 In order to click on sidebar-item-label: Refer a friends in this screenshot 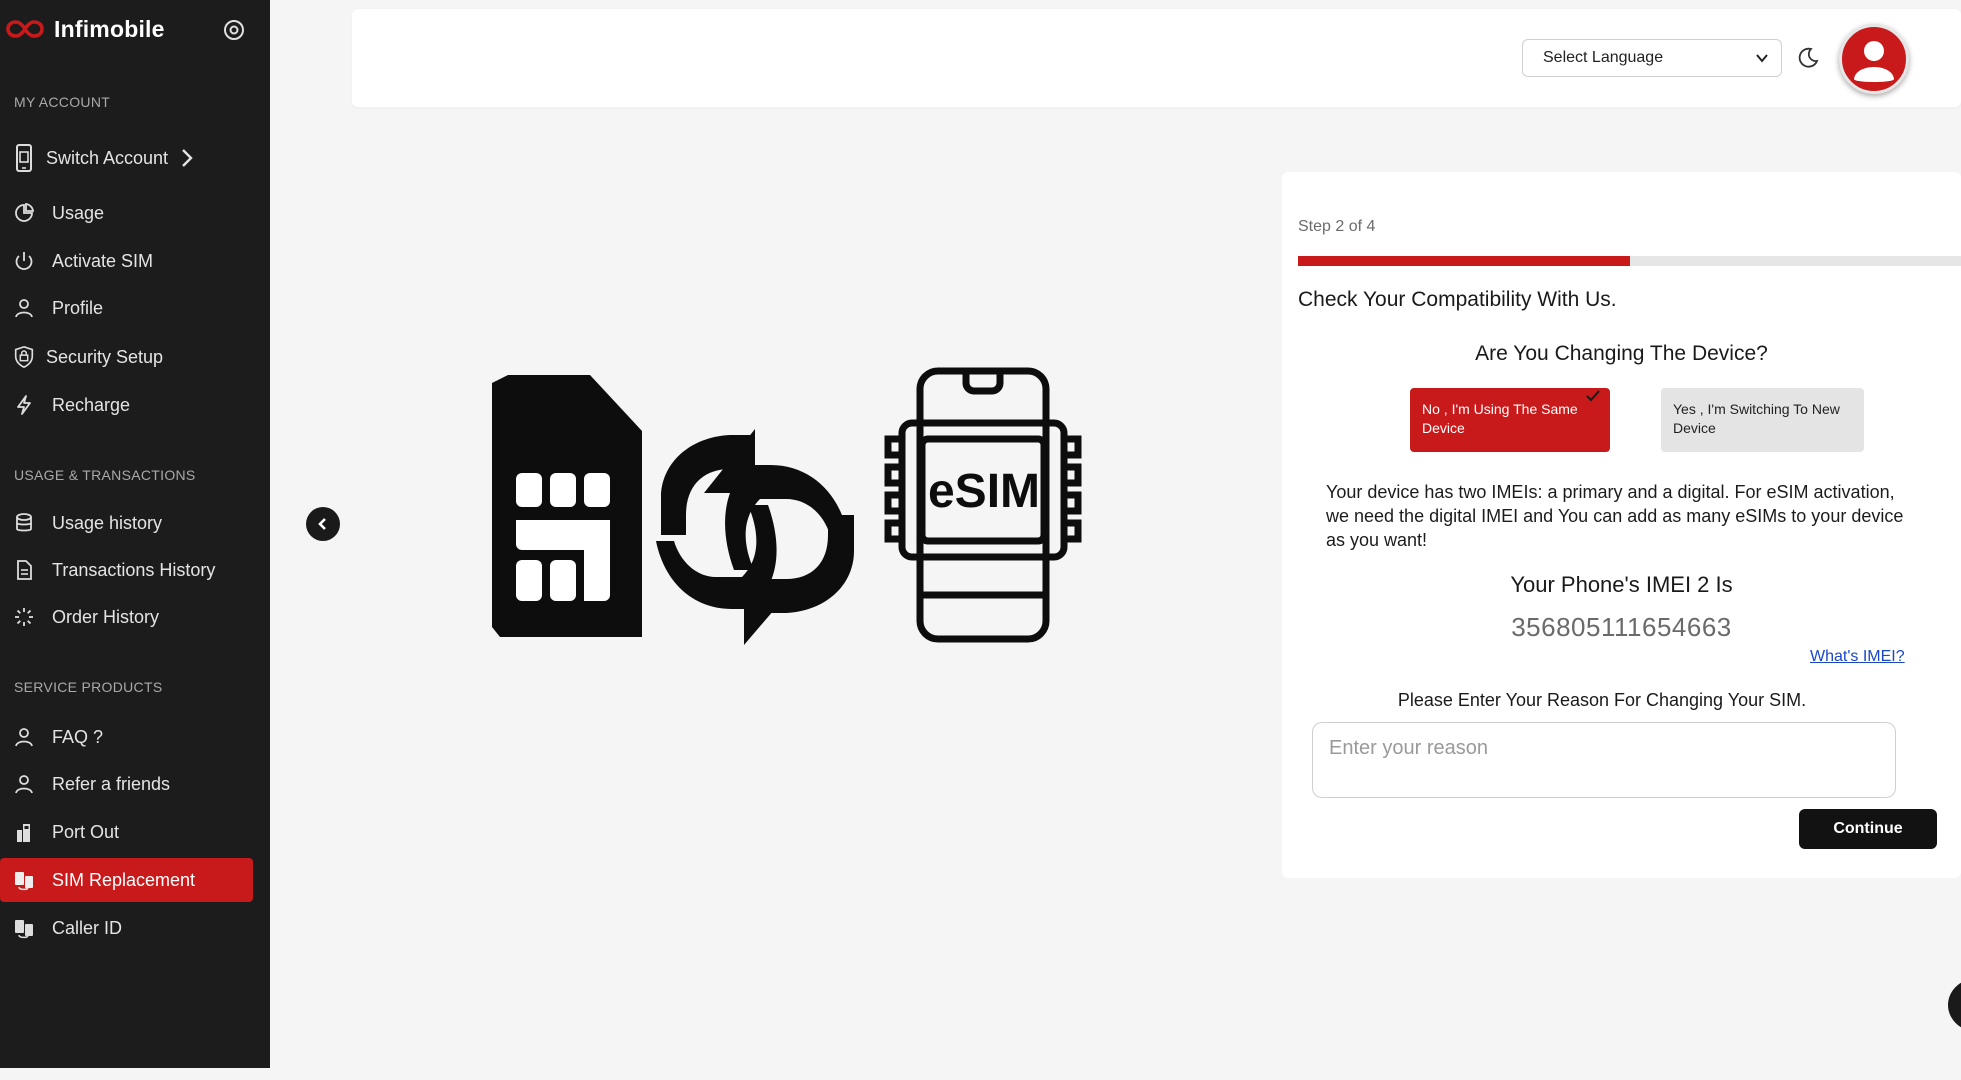, I will do `click(111, 783)`.